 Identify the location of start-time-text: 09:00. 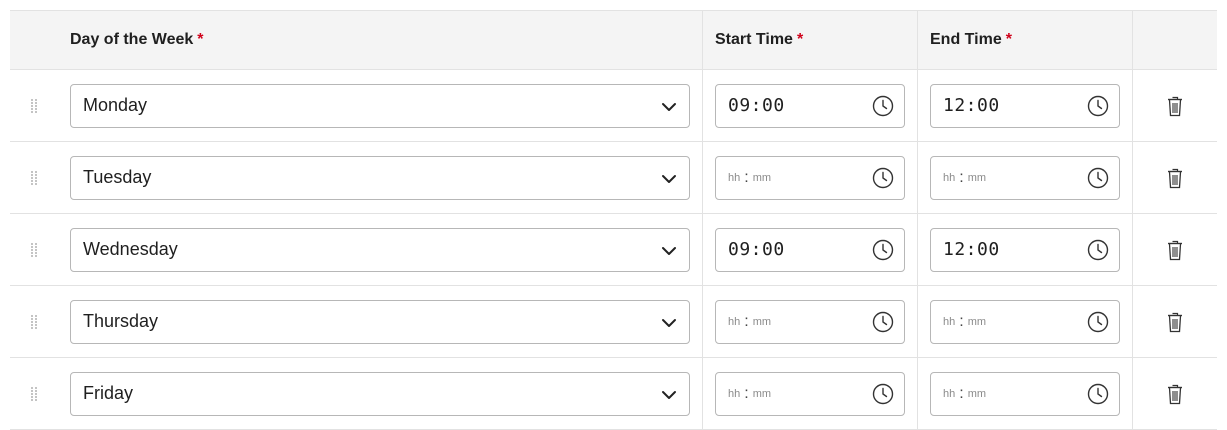
(756, 105).